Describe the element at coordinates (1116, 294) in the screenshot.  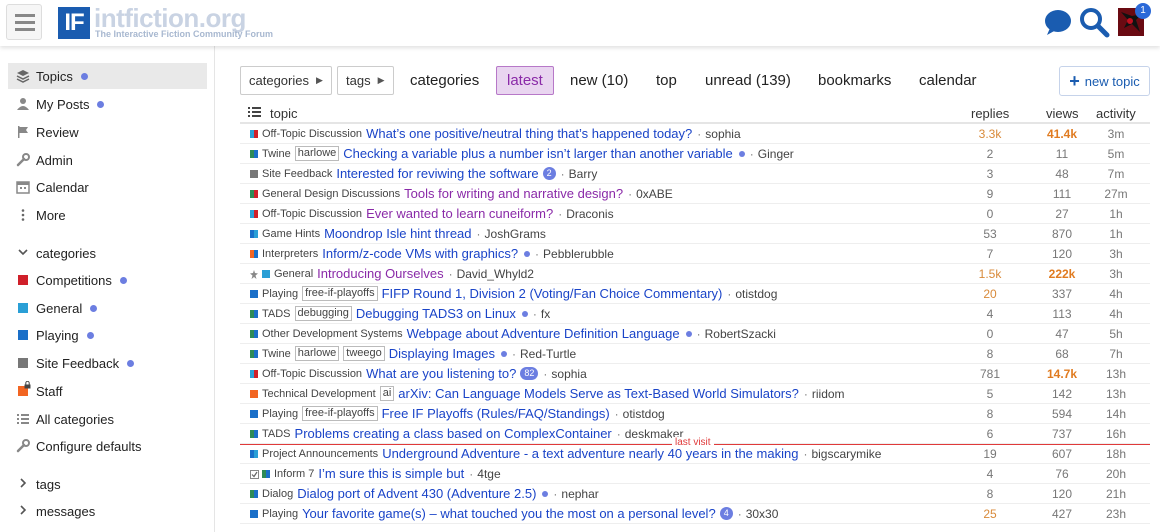
I see `activity-time: 4h` at that location.